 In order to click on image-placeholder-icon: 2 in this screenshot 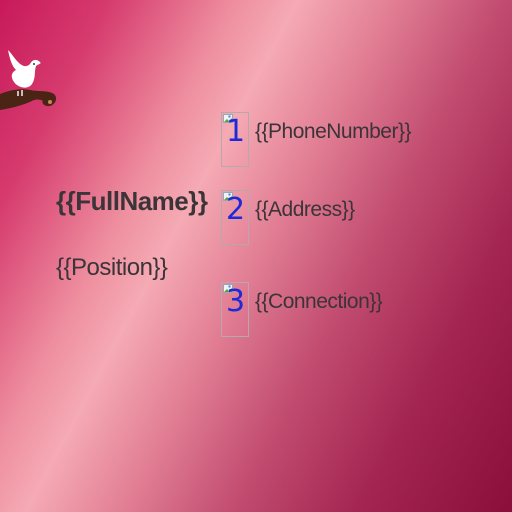, I will do `click(235, 217)`.